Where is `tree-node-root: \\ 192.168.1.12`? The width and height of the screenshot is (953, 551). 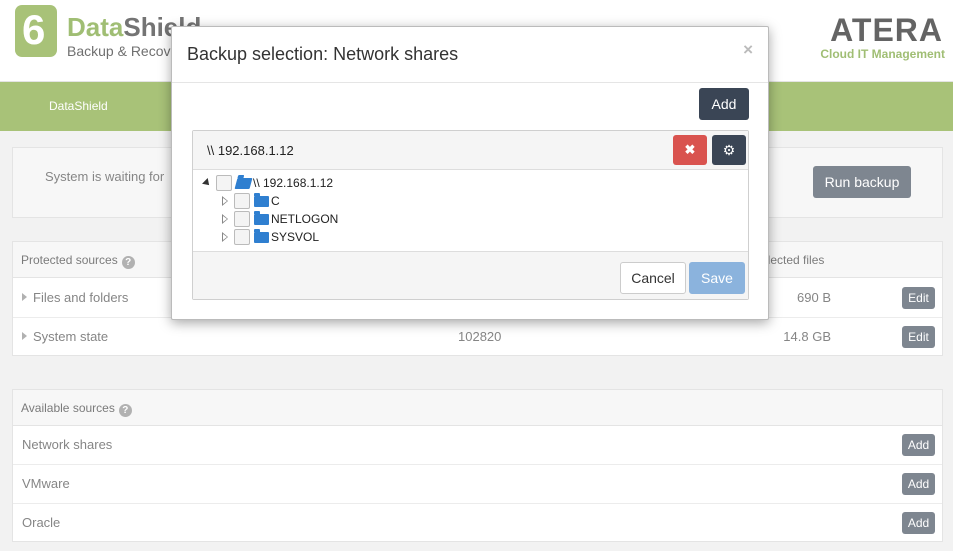
tree-node-root: \\ 192.168.1.12 is located at coordinates (302, 184).